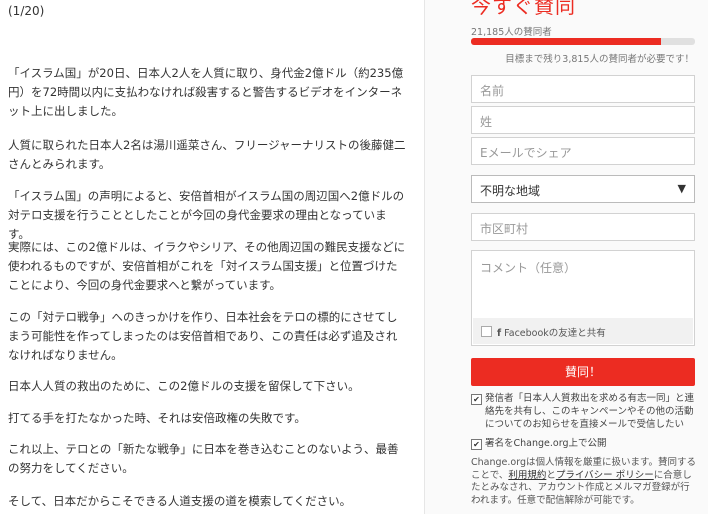  Describe the element at coordinates (583, 89) in the screenshot. I see `first-name-input: 名前` at that location.